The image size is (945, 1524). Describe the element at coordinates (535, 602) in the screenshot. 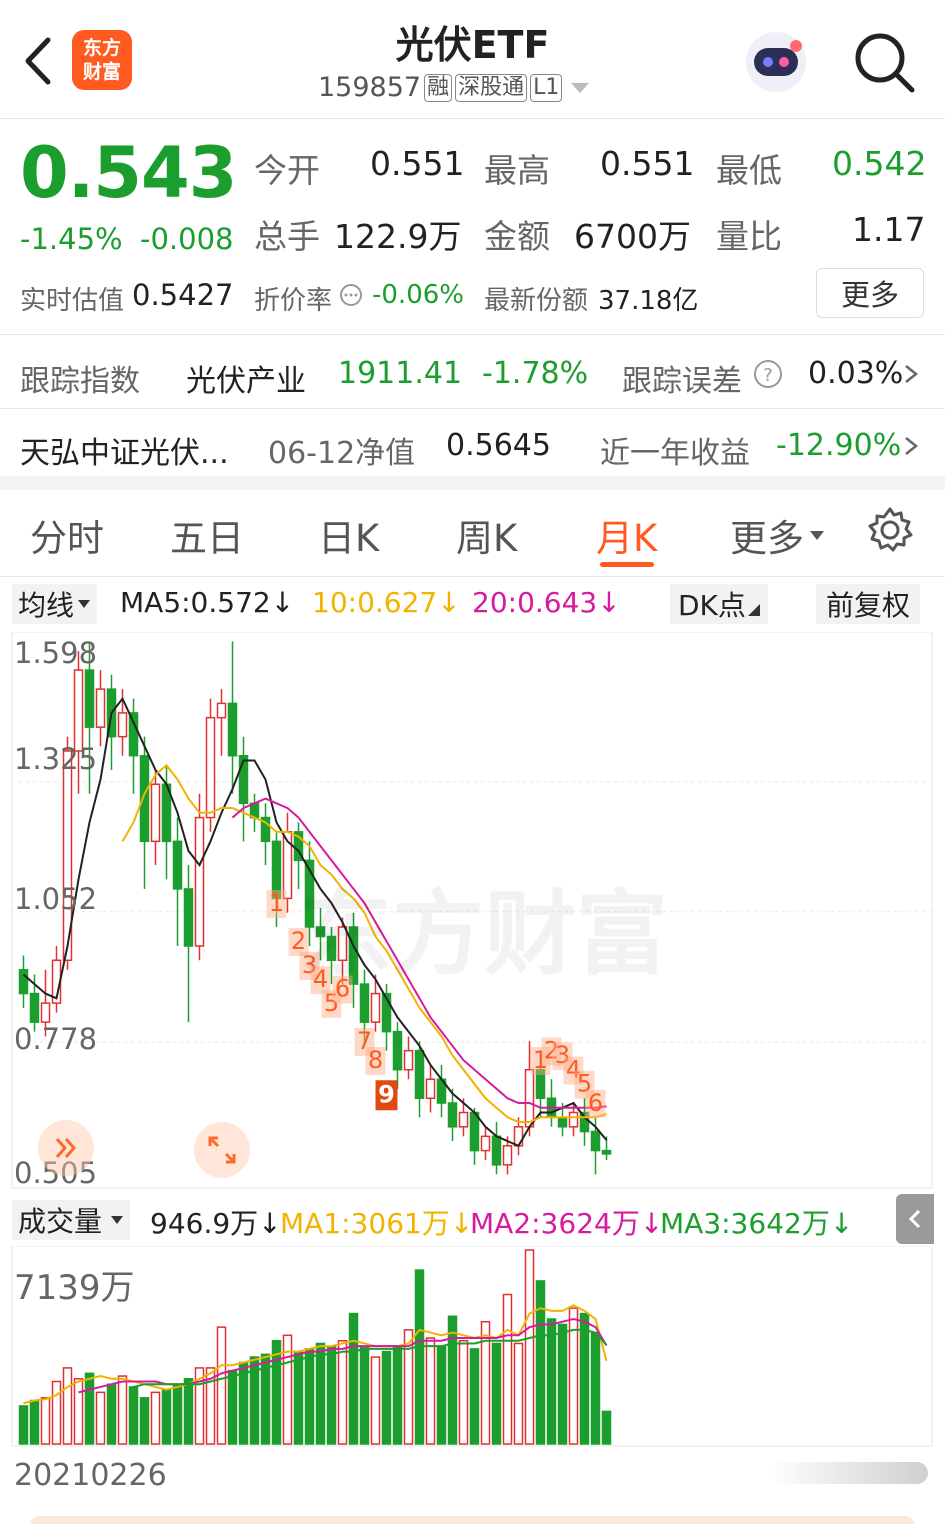

I see `ma20-value: 20:0.643` at that location.